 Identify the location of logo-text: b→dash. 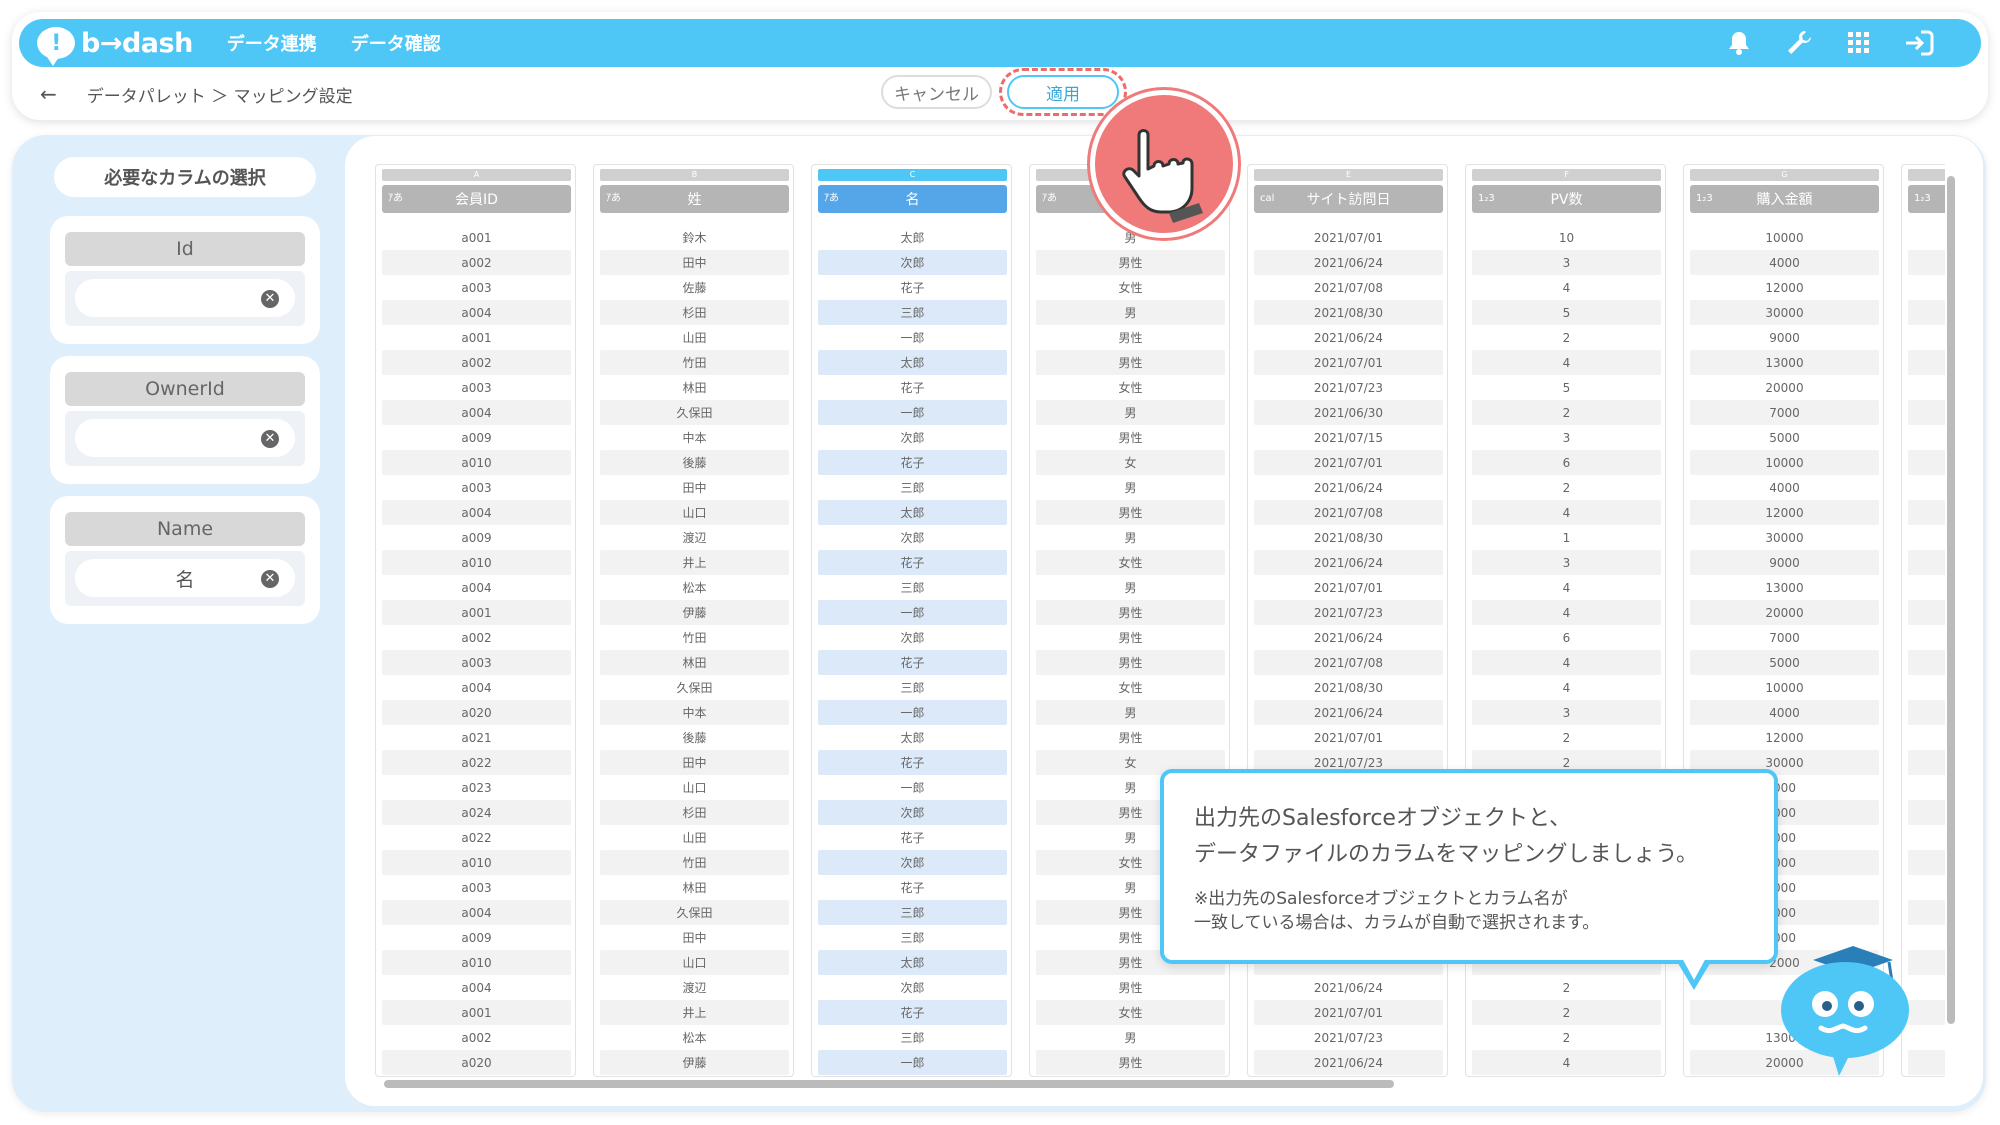
(137, 43).